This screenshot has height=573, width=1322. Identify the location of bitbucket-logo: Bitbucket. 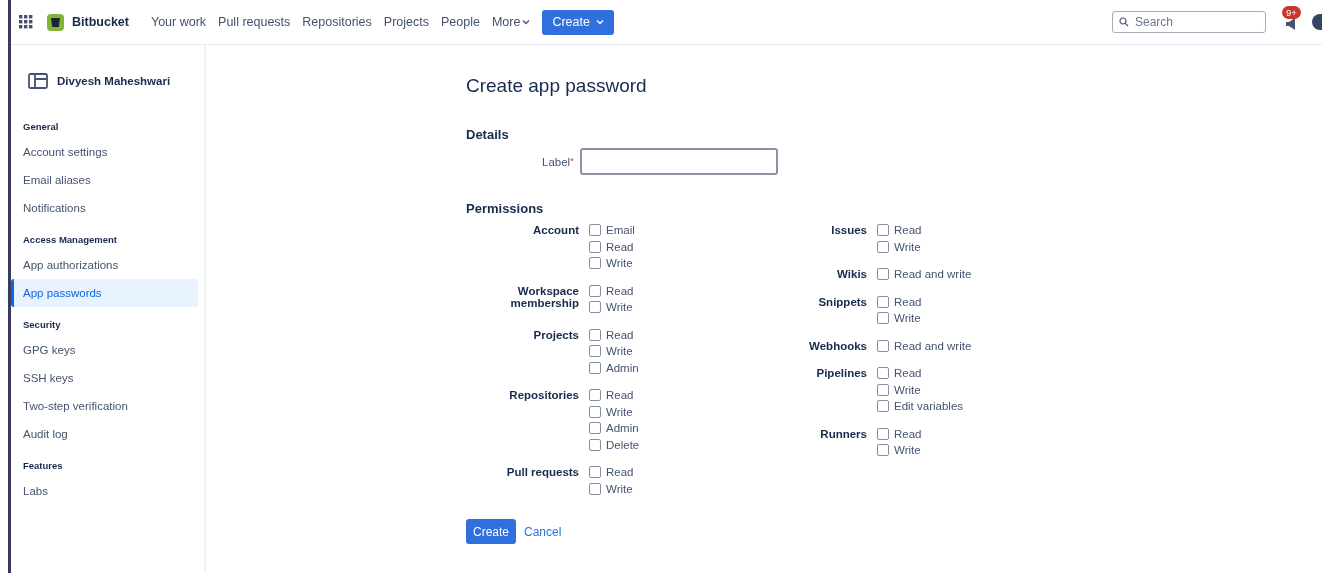
(88, 22).